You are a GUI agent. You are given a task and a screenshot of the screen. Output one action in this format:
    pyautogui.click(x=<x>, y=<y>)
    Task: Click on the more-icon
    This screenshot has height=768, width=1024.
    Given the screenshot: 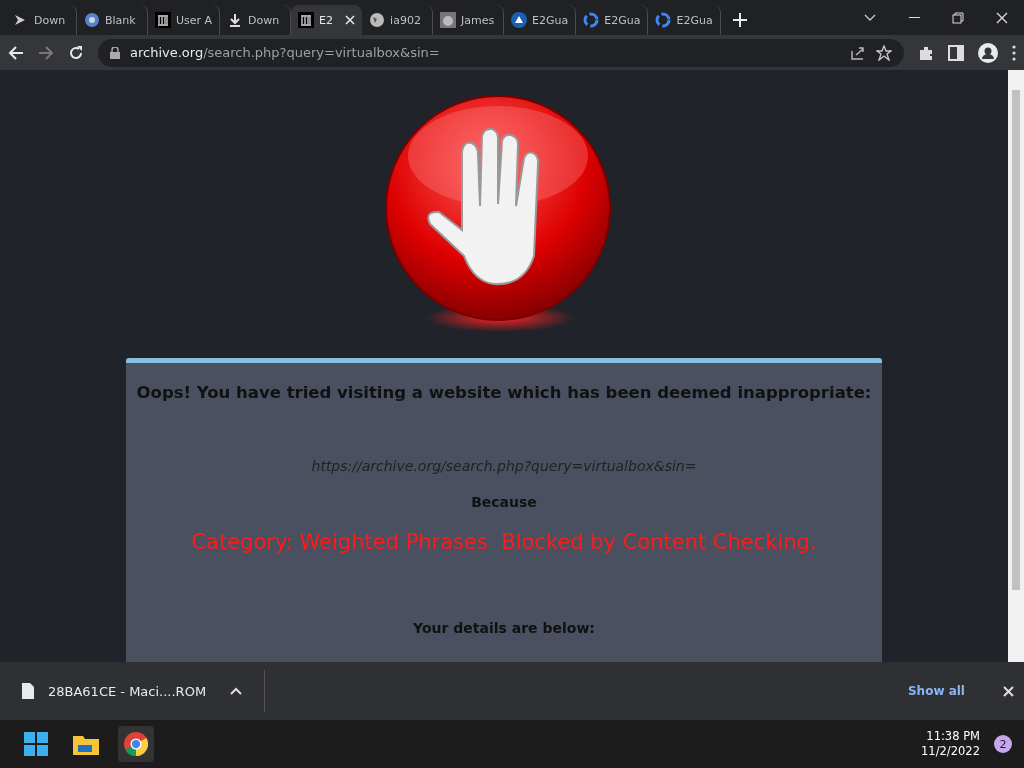 What is the action you would take?
    pyautogui.click(x=1014, y=52)
    